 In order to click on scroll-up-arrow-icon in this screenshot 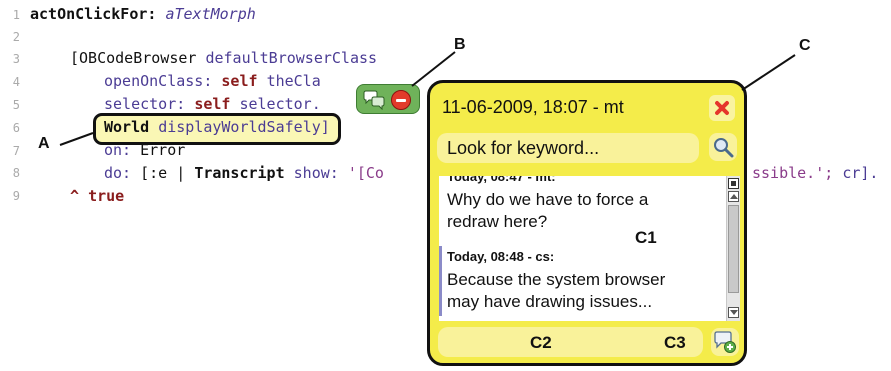, I will do `click(733, 196)`.